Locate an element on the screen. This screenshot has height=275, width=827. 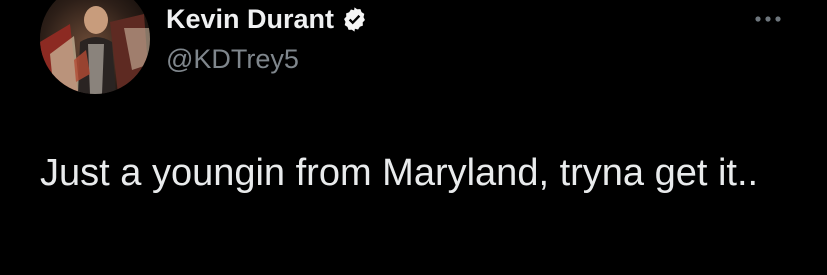
more-options-button is located at coordinates (768, 19).